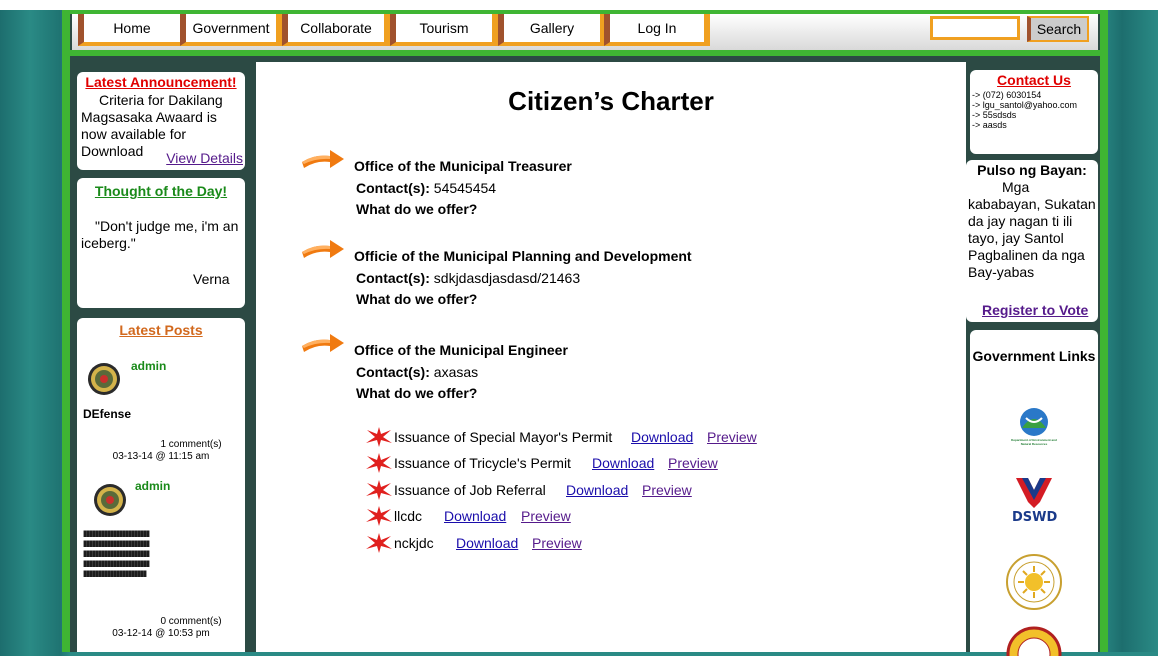  I want to click on post-comments: 0 comment(s), so click(161, 622).